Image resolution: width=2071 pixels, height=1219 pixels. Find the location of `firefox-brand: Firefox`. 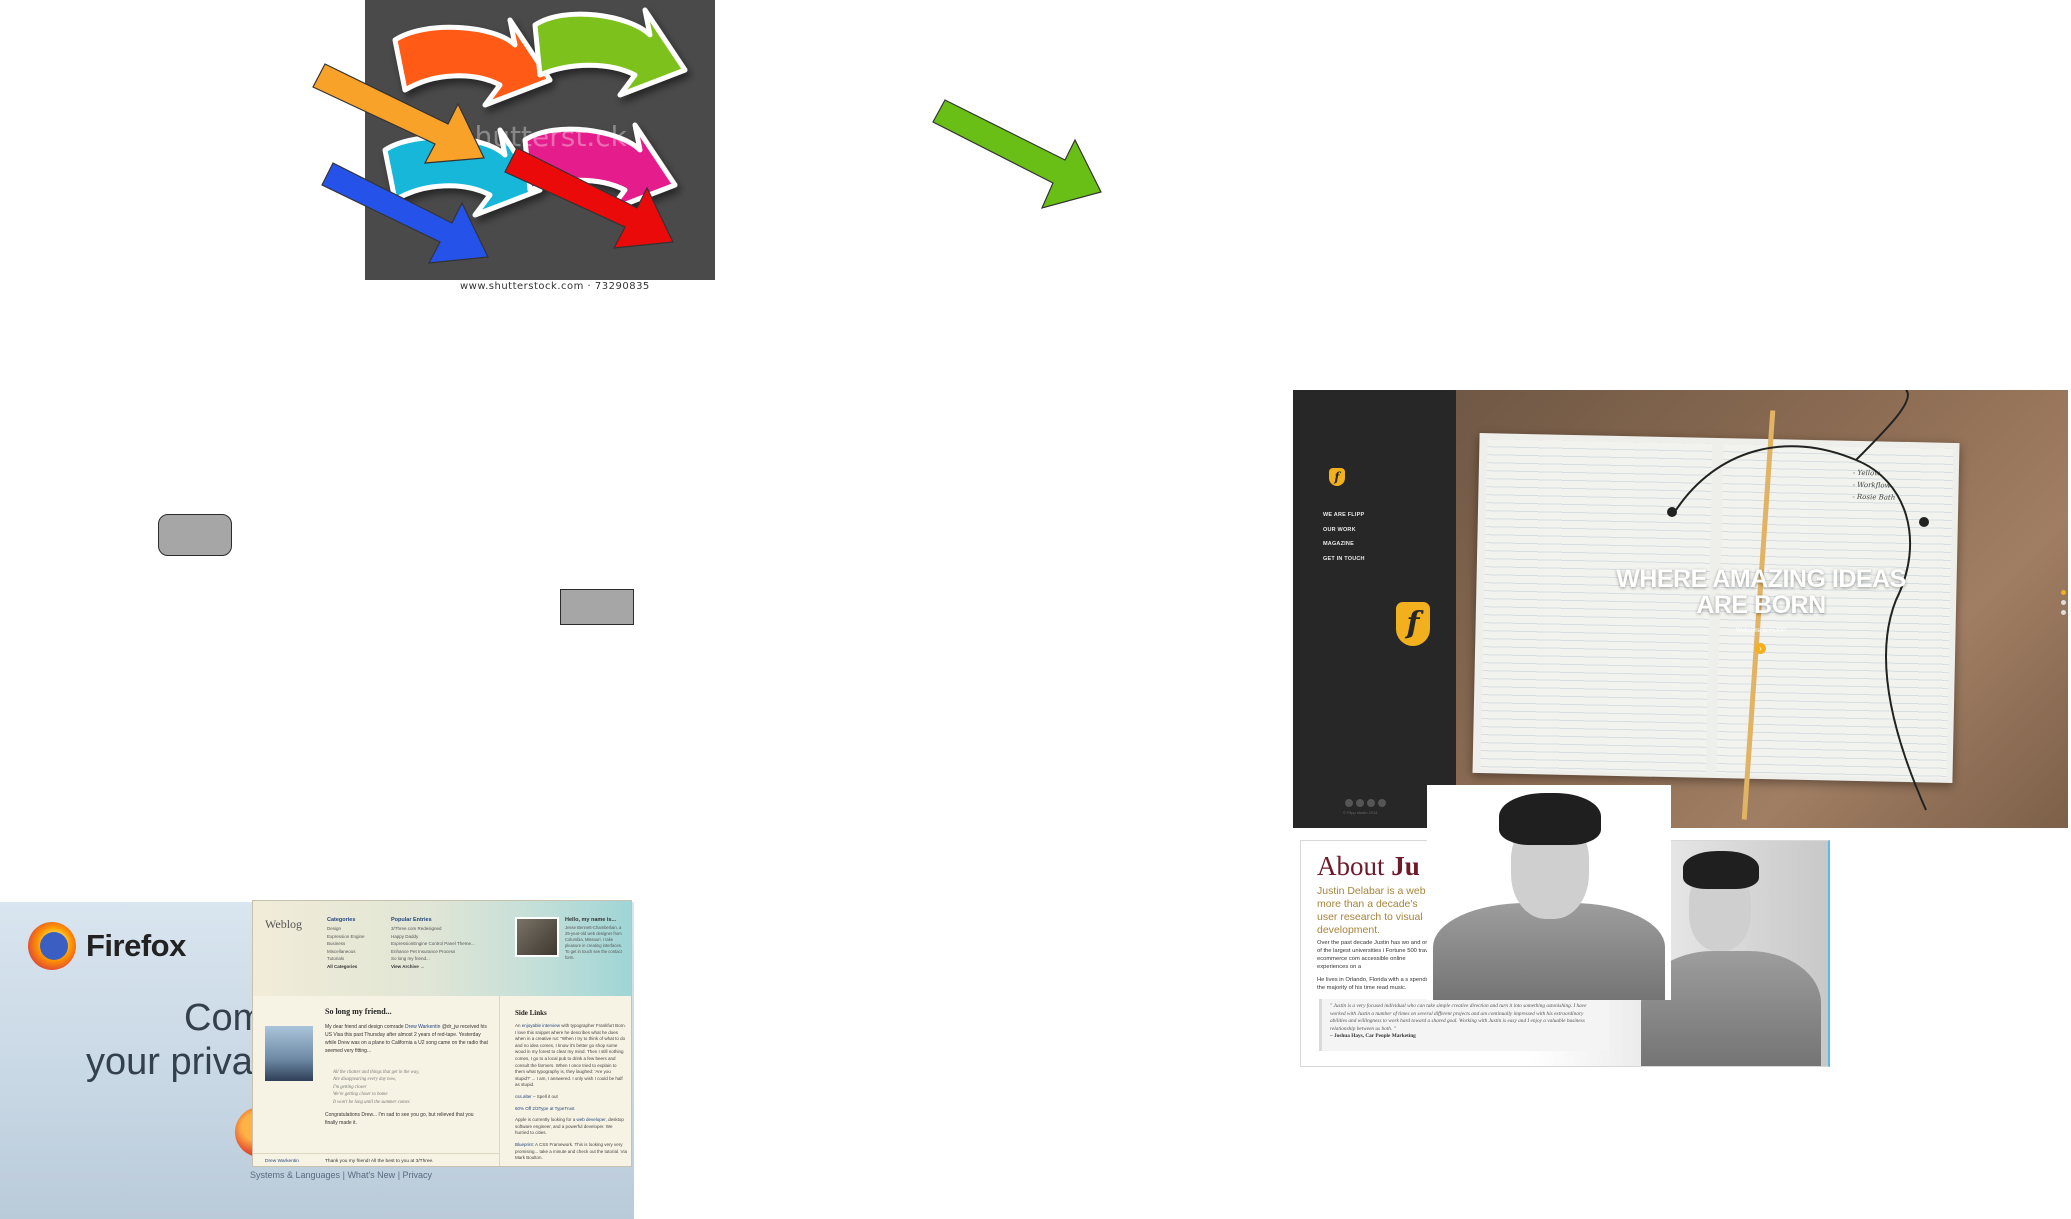

firefox-brand: Firefox is located at coordinates (136, 946).